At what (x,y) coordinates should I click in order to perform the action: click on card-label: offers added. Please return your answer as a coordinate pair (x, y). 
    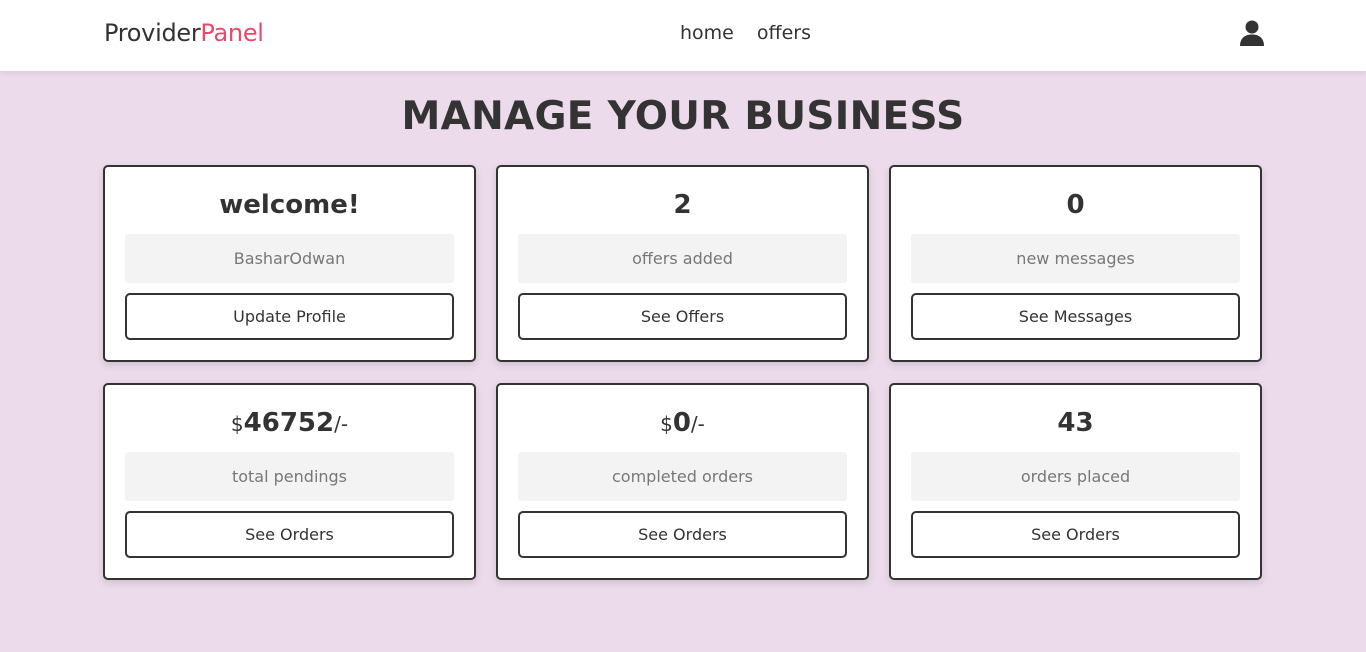
    Looking at the image, I should click on (682, 258).